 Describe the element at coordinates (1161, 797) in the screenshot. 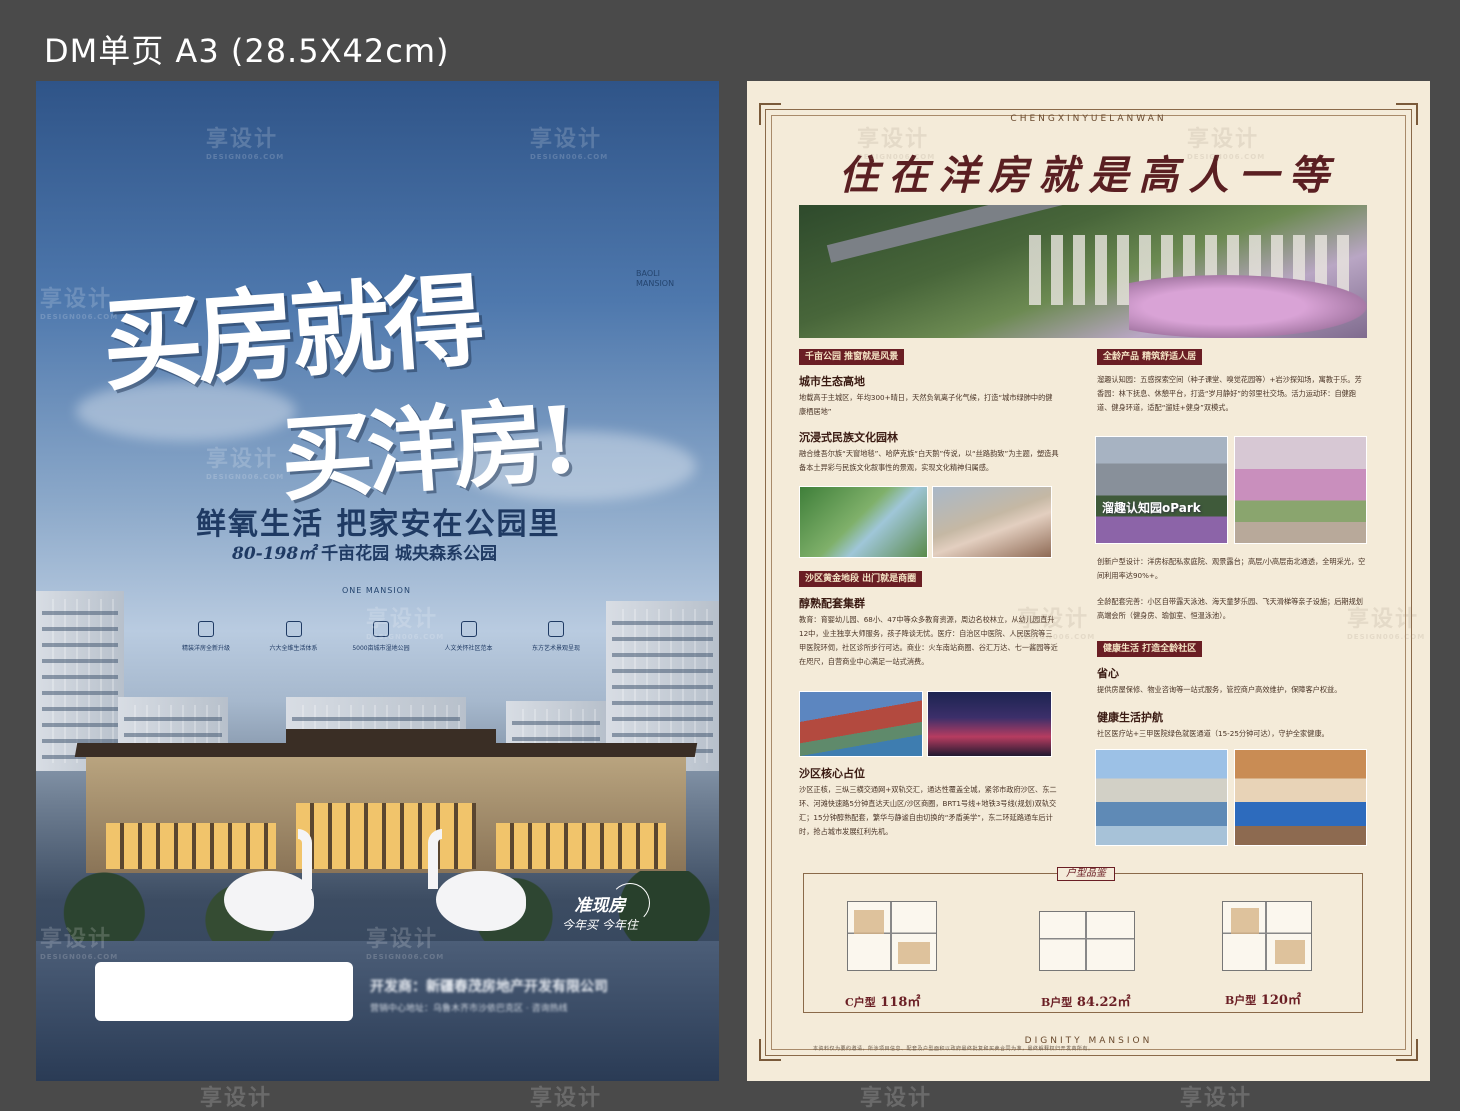

I see `kids-photo` at that location.